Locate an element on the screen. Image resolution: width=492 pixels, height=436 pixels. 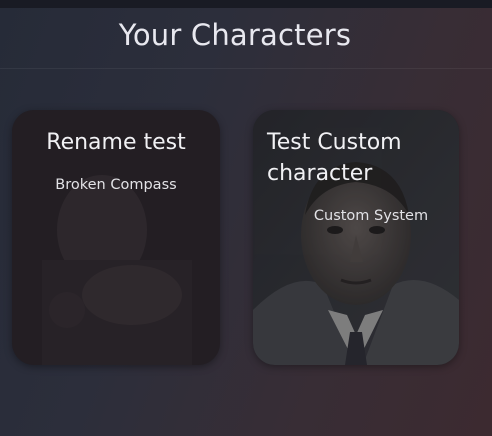
character-name: Test Custom character is located at coordinates (334, 158).